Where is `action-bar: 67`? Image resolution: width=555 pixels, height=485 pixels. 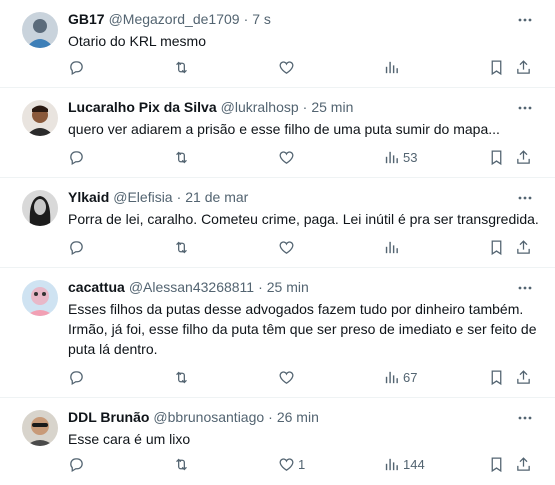
action-bar: 67 is located at coordinates (277, 378).